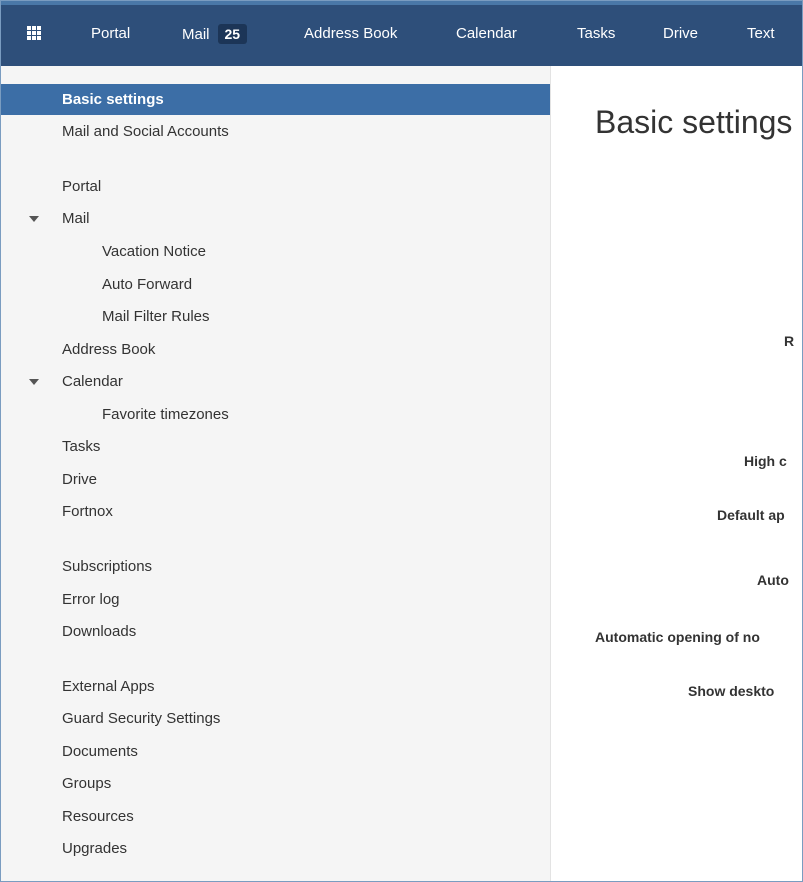 Image resolution: width=803 pixels, height=882 pixels. I want to click on setting-label-high-contrast: High c, so click(765, 461).